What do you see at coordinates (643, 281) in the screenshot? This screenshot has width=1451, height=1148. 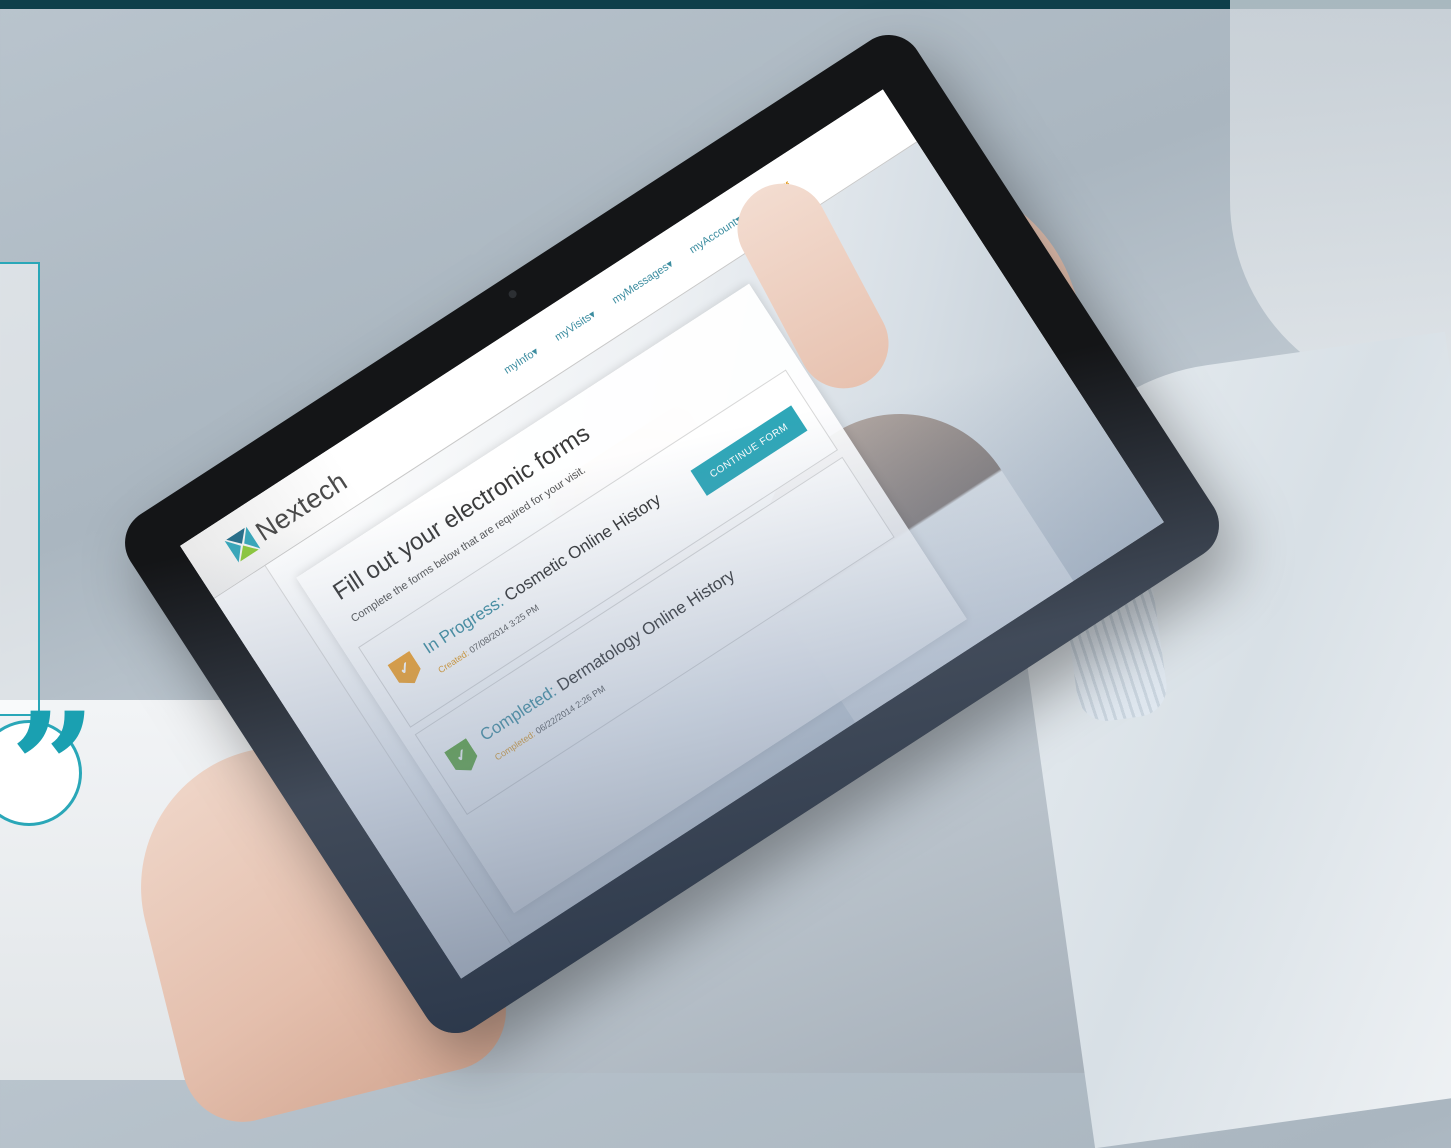 I see `nav-my-messages: myMessages▾` at bounding box center [643, 281].